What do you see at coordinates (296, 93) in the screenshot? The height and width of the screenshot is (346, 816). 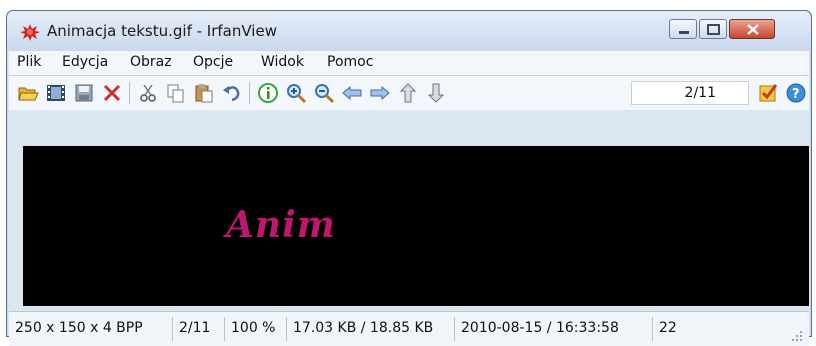 I see `zoom-in-icon` at bounding box center [296, 93].